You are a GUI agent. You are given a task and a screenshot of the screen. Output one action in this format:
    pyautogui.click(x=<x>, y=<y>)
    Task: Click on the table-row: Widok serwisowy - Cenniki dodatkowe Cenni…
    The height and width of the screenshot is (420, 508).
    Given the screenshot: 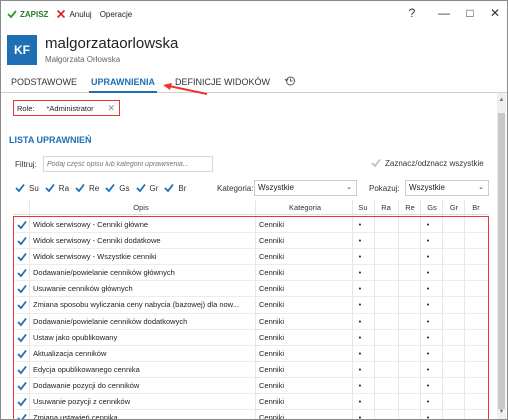 What is the action you would take?
    pyautogui.click(x=251, y=241)
    